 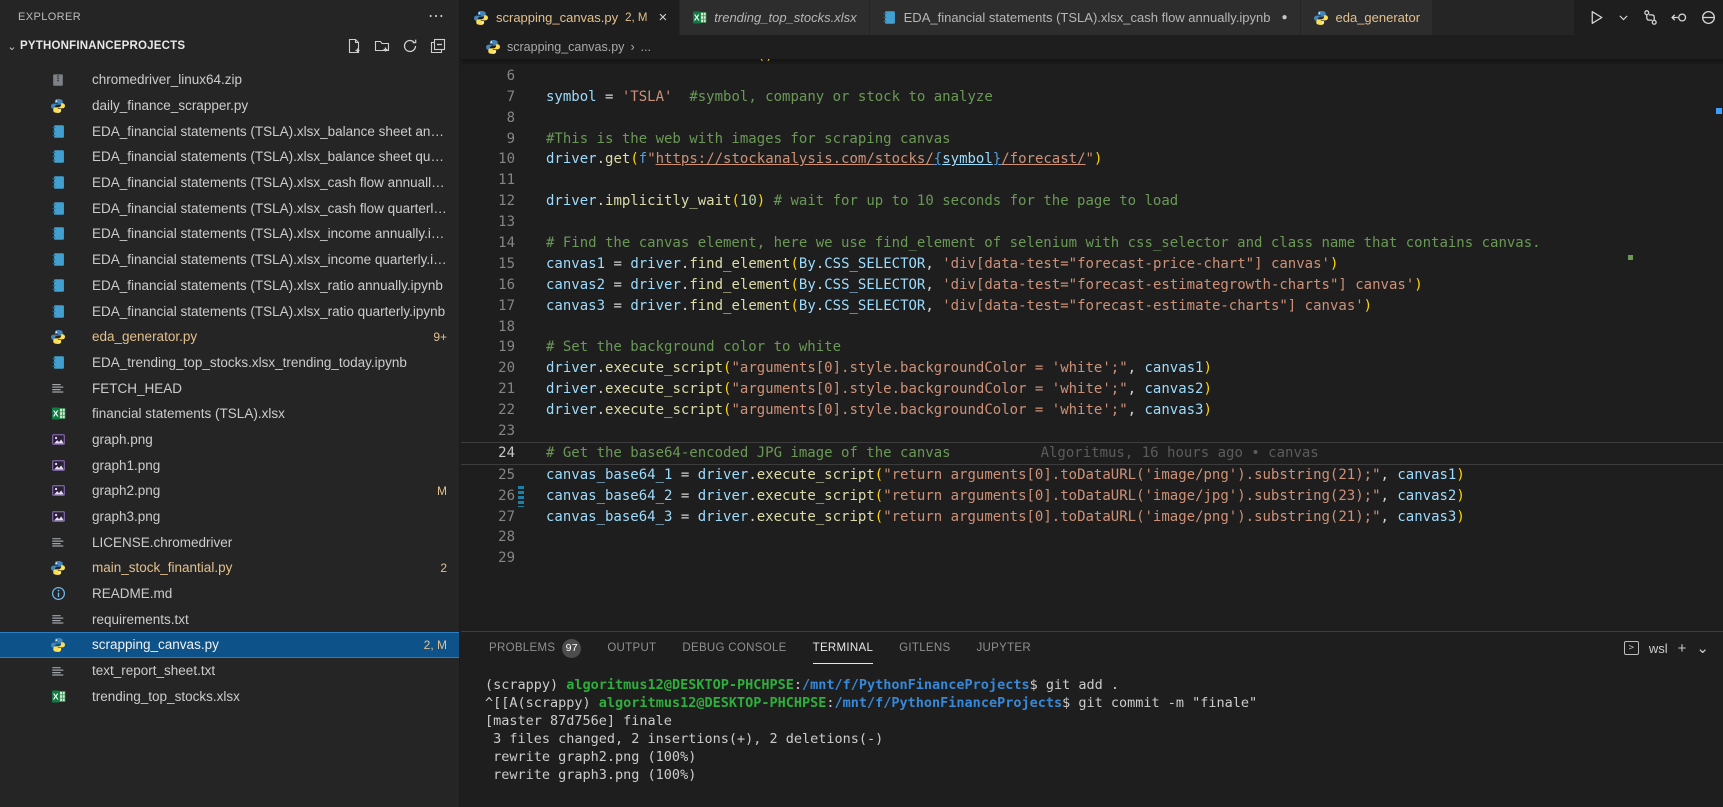 I want to click on more-actions-icon: ⋯, so click(x=436, y=17).